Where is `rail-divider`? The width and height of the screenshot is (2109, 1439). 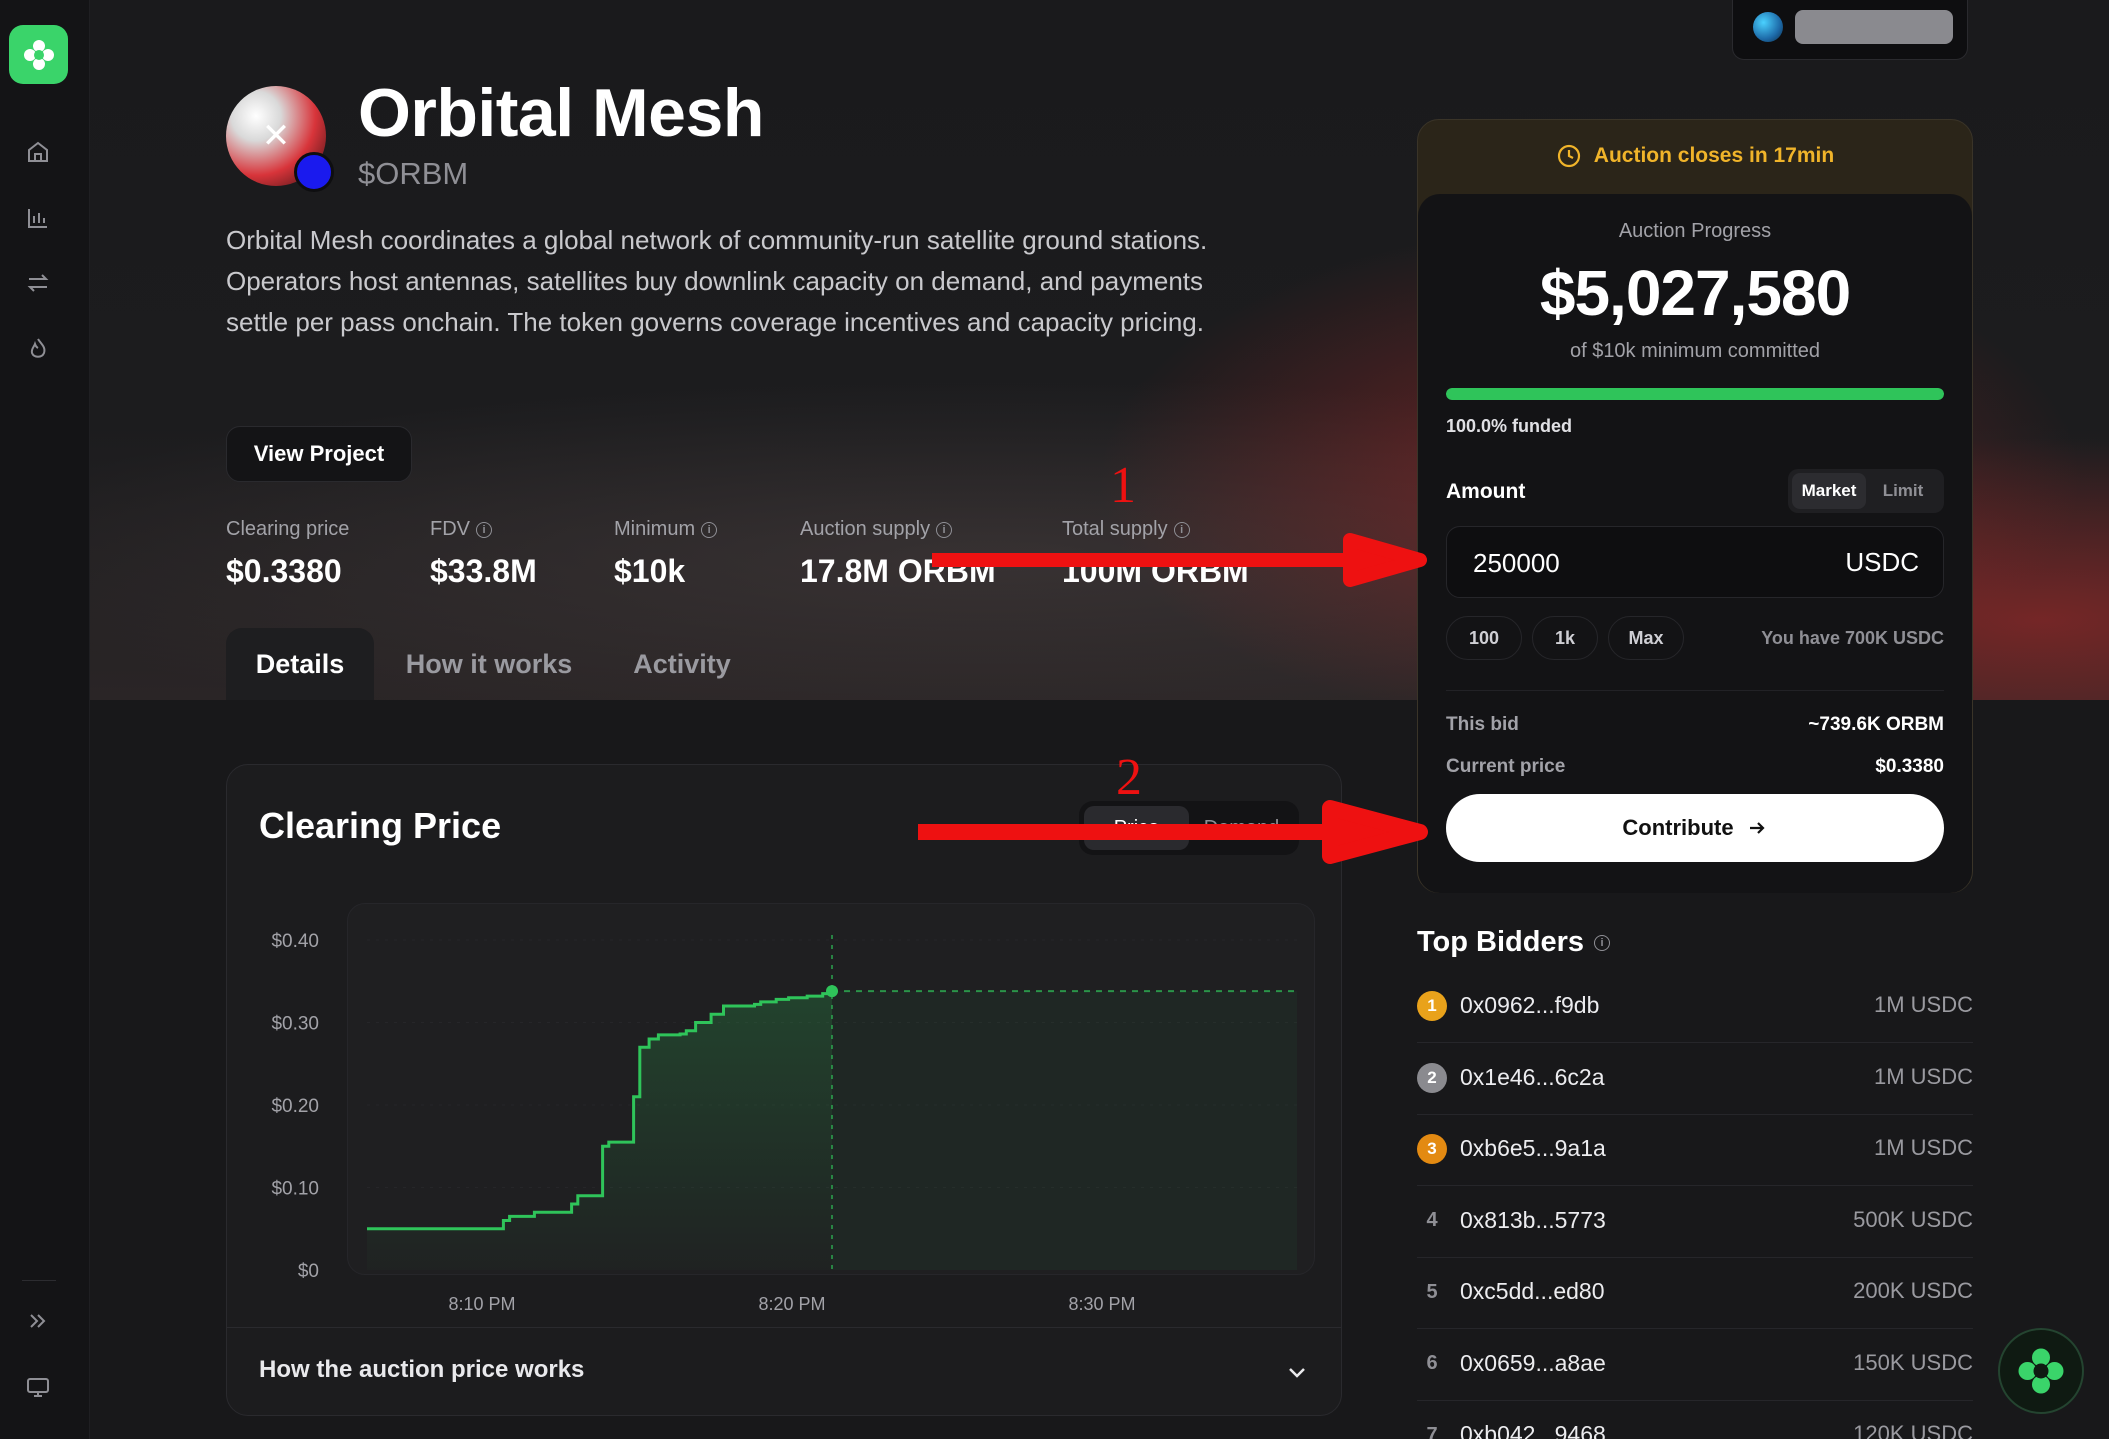 rail-divider is located at coordinates (39, 1280).